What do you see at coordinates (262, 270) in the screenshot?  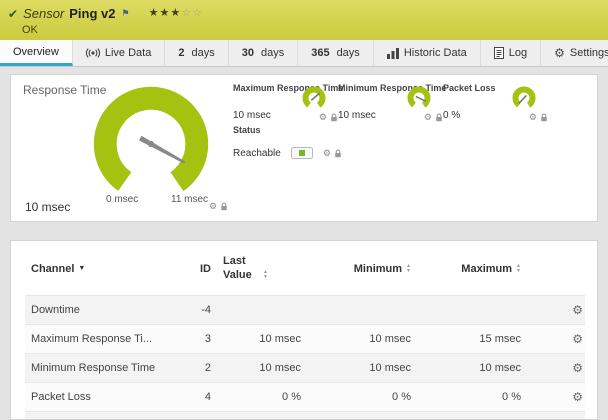 I see `column-header-last-value: Last Value ▲ ▼` at bounding box center [262, 270].